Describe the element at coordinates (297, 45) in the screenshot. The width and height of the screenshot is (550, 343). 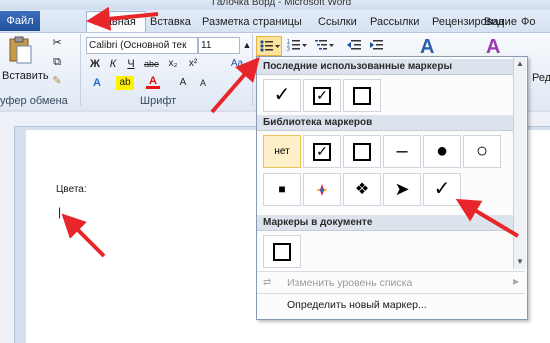
I see `numbering-icon: 123` at that location.